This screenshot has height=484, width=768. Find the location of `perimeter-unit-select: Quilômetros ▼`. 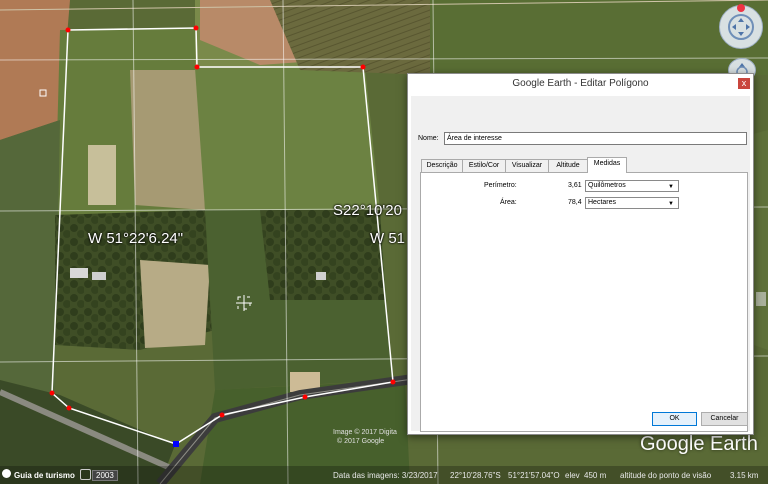

perimeter-unit-select: Quilômetros ▼ is located at coordinates (632, 186).